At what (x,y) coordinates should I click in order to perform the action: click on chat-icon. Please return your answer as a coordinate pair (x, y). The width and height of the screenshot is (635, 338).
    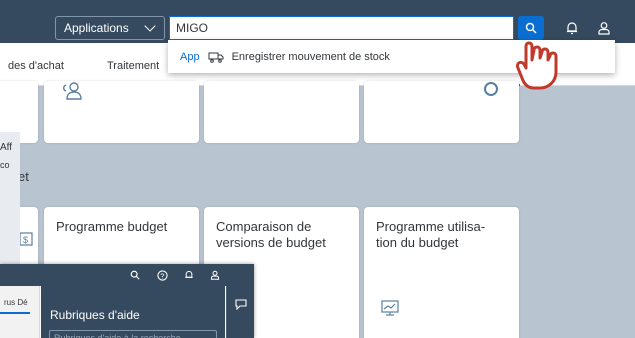
    Looking at the image, I should click on (241, 304).